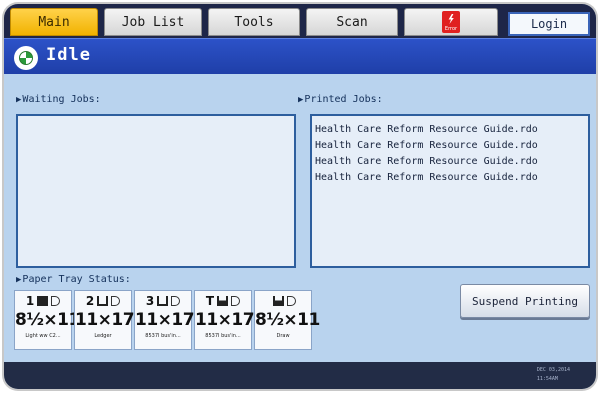  Describe the element at coordinates (103, 336) in the screenshot. I see `tray-paper-type: Ledger` at that location.